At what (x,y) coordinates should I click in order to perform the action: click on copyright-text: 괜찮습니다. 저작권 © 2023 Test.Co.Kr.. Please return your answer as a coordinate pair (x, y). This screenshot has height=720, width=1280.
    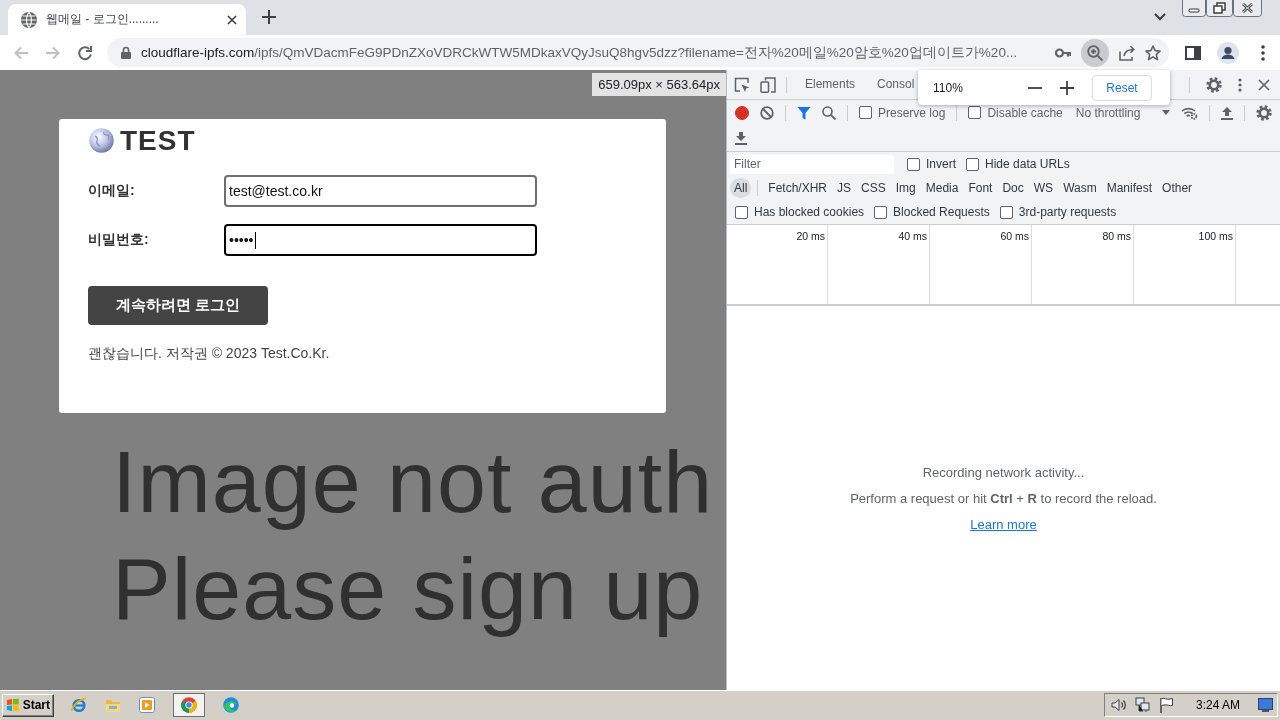
    Looking at the image, I should click on (209, 354).